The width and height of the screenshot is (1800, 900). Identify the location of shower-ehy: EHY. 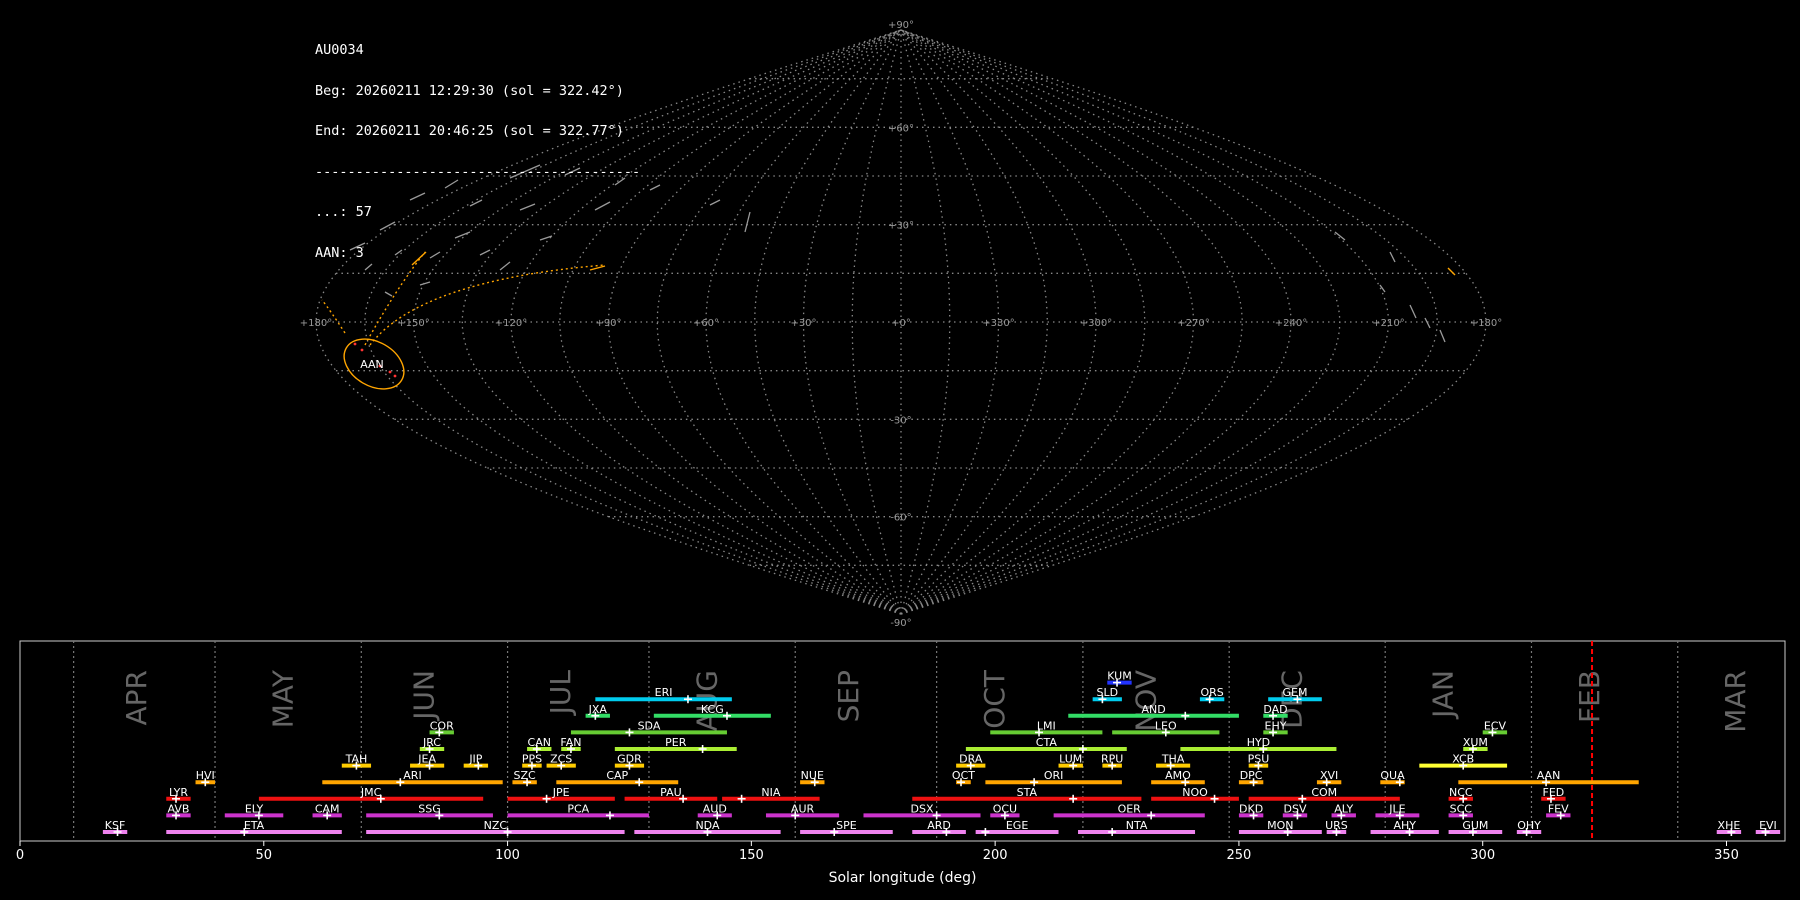
(1275, 728).